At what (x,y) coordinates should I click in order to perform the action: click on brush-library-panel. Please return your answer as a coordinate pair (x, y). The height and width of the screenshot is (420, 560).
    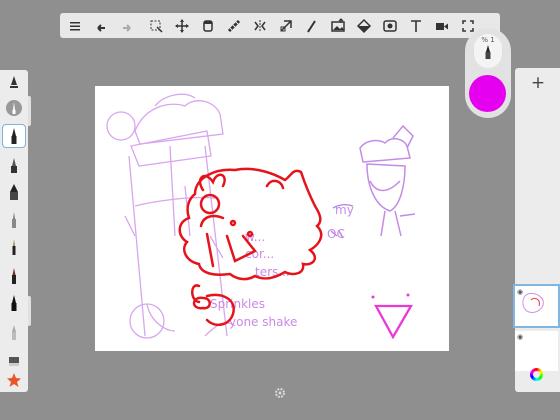
    Looking at the image, I should click on (14, 231).